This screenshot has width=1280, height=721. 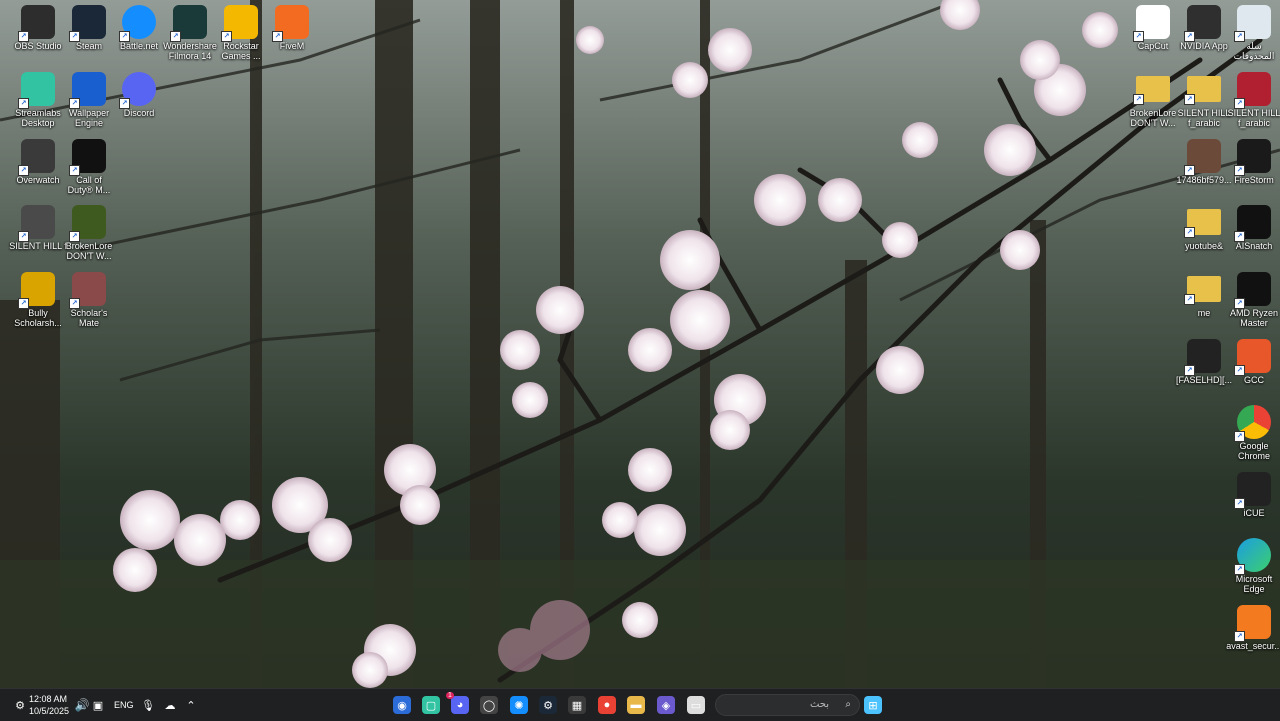 I want to click on network-icon: ▣, so click(x=98, y=705).